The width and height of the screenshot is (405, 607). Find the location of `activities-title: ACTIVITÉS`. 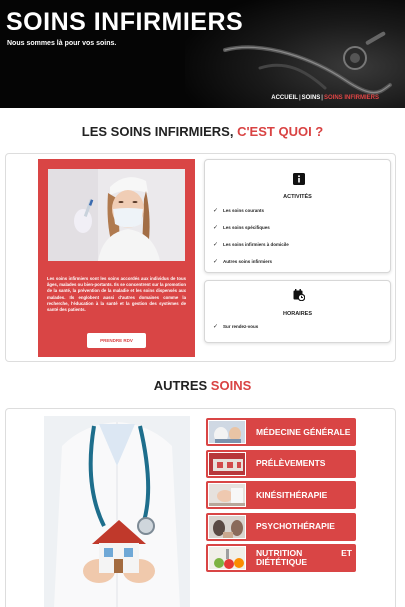

activities-title: ACTIVITÉS is located at coordinates (297, 197).